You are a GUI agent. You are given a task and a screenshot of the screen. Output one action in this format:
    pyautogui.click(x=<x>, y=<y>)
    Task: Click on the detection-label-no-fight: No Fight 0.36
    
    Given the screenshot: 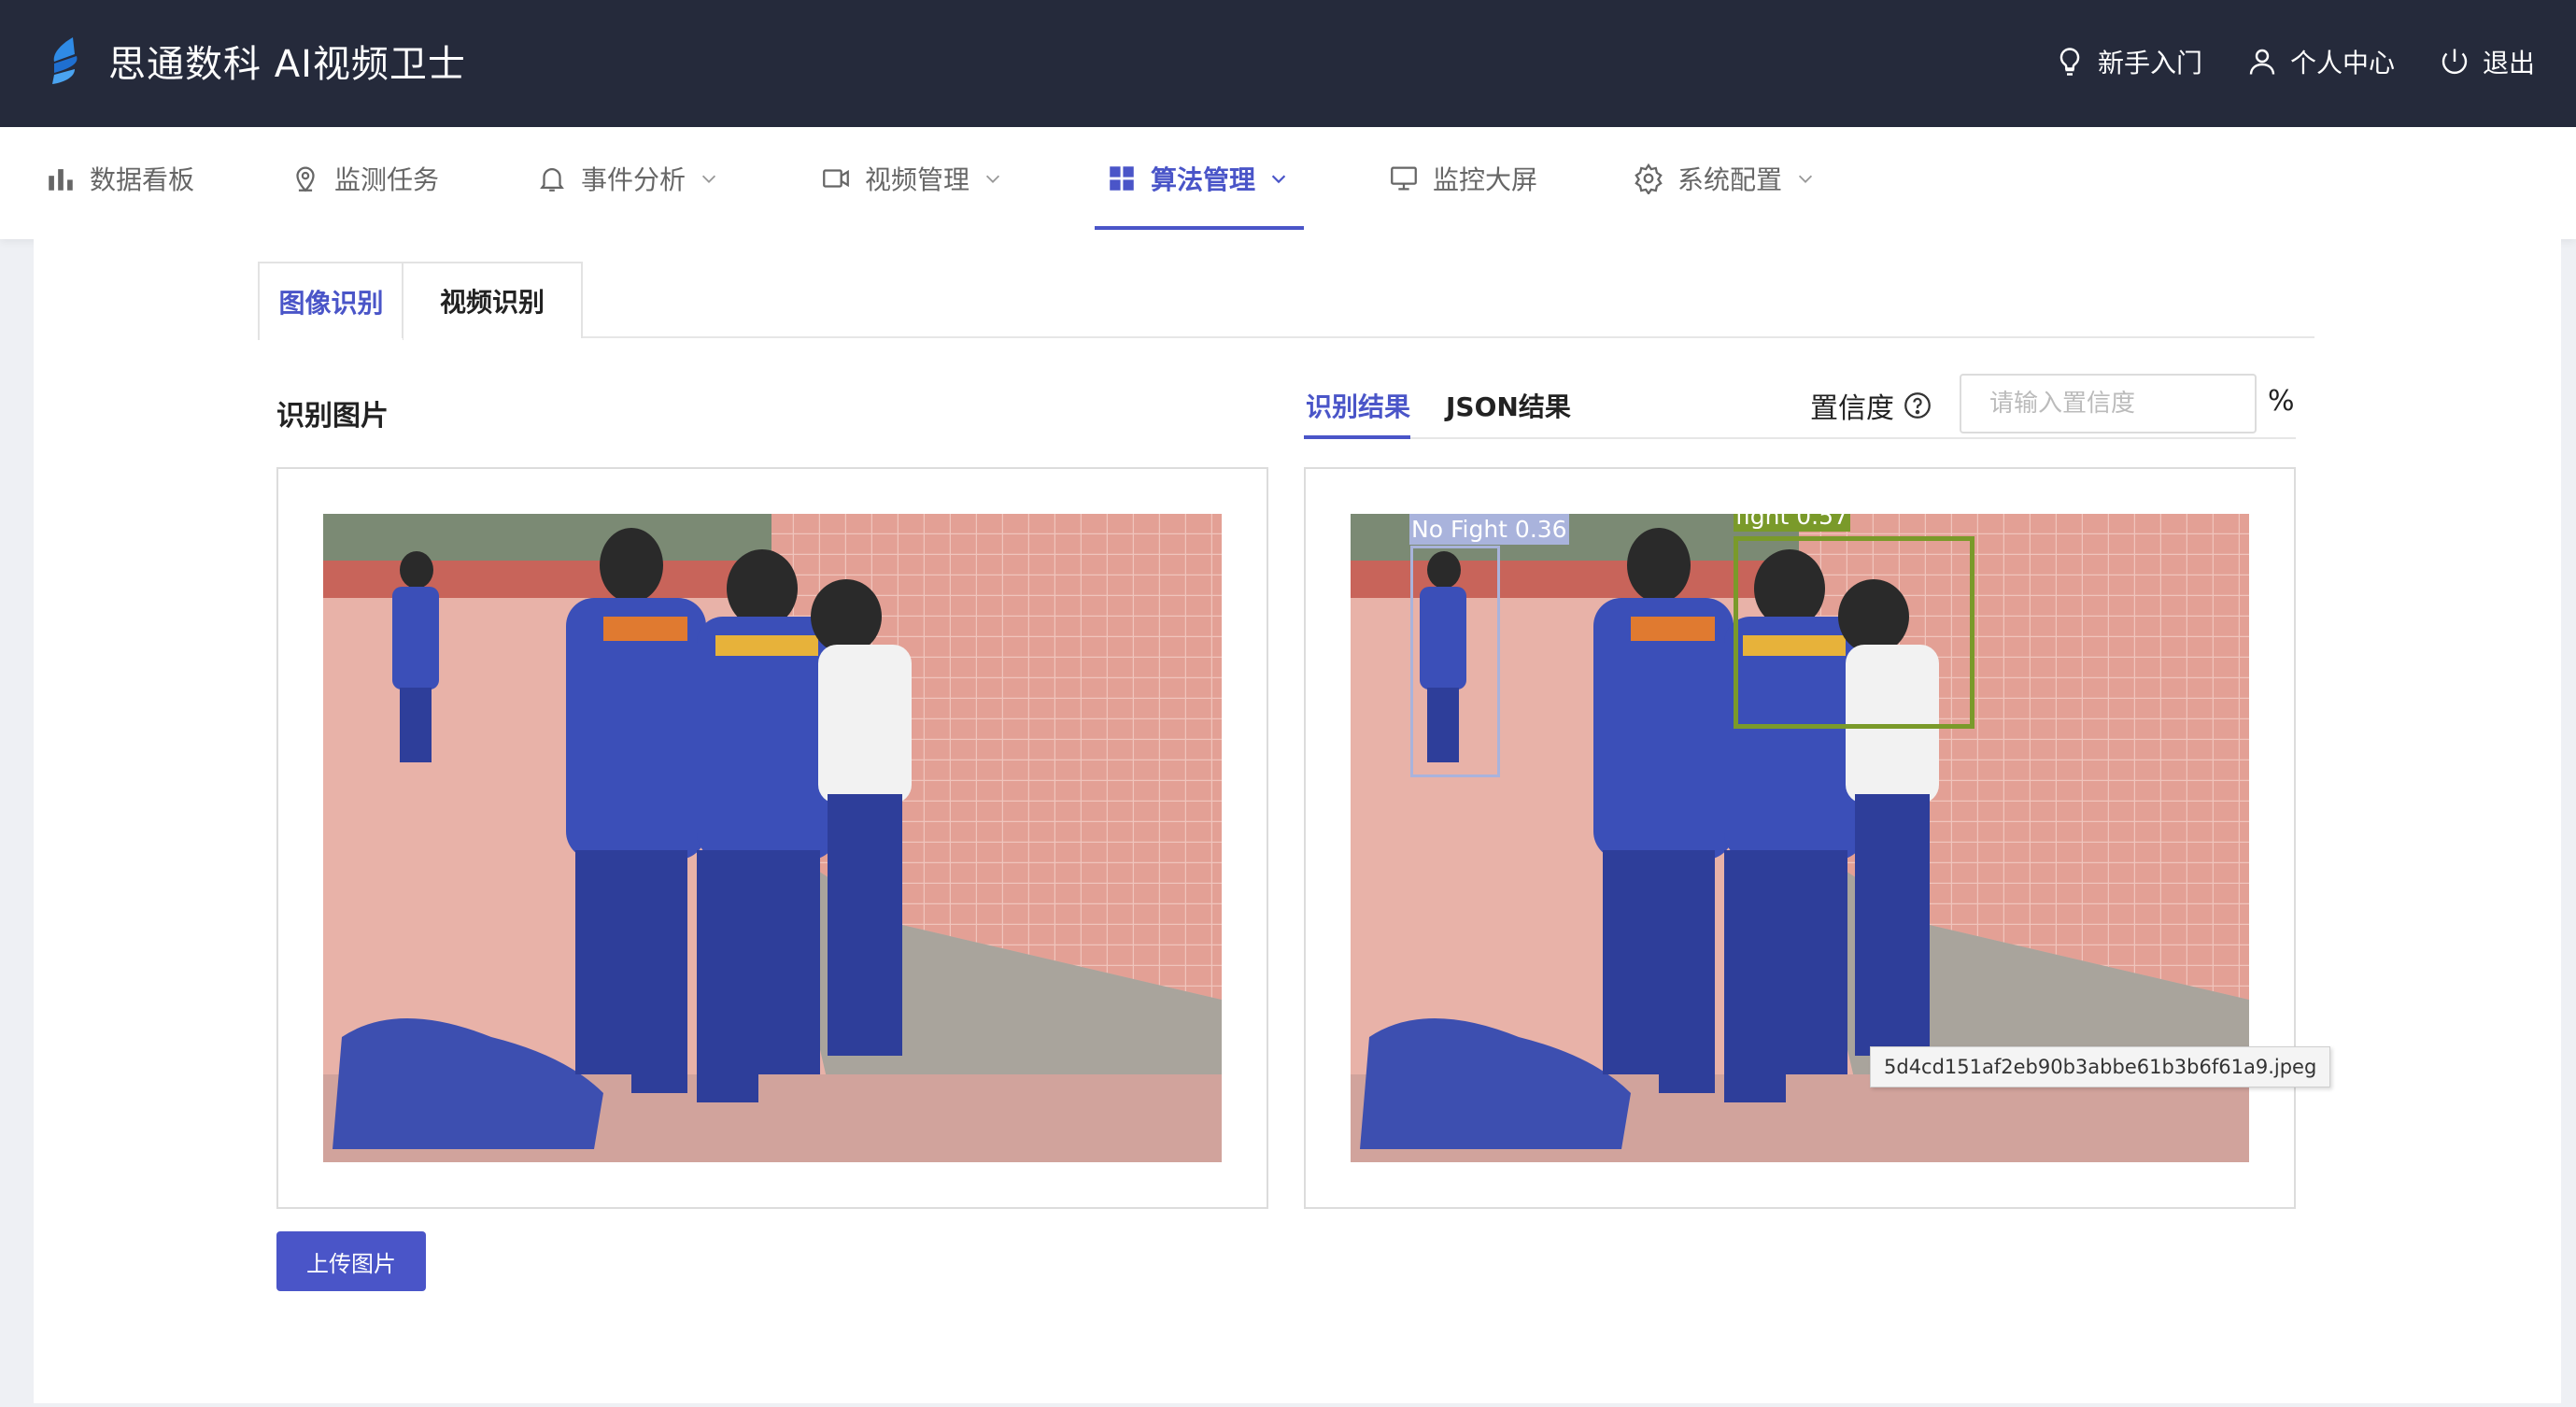 What is the action you would take?
    pyautogui.click(x=1489, y=529)
    